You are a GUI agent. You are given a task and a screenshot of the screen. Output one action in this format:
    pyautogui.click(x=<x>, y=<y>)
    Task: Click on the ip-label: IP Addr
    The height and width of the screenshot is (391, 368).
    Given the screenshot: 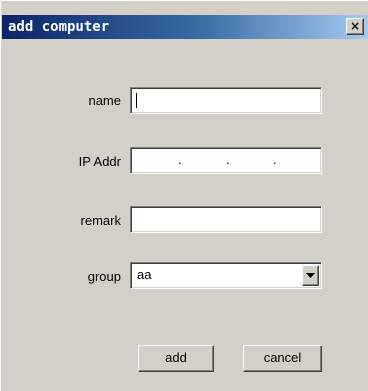 What is the action you would take?
    pyautogui.click(x=99, y=161)
    